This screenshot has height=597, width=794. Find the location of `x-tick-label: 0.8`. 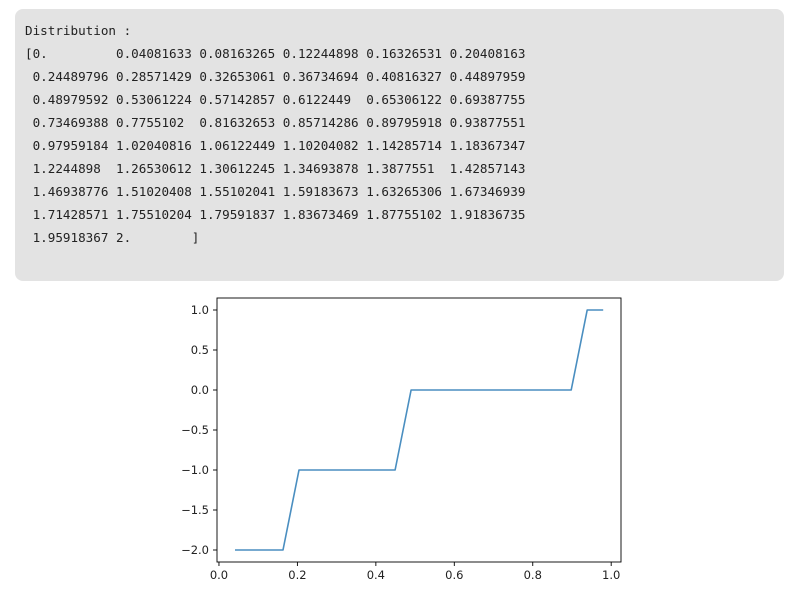

x-tick-label: 0.8 is located at coordinates (533, 575).